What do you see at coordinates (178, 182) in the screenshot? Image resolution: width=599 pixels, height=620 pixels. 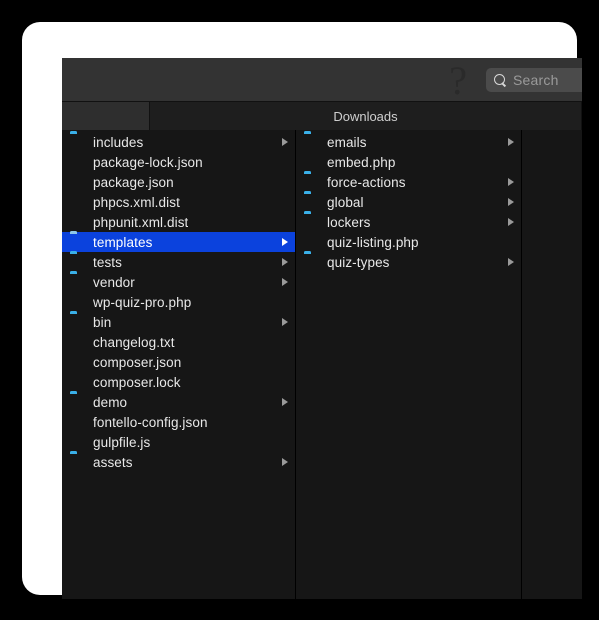 I see `list-item: package.json` at bounding box center [178, 182].